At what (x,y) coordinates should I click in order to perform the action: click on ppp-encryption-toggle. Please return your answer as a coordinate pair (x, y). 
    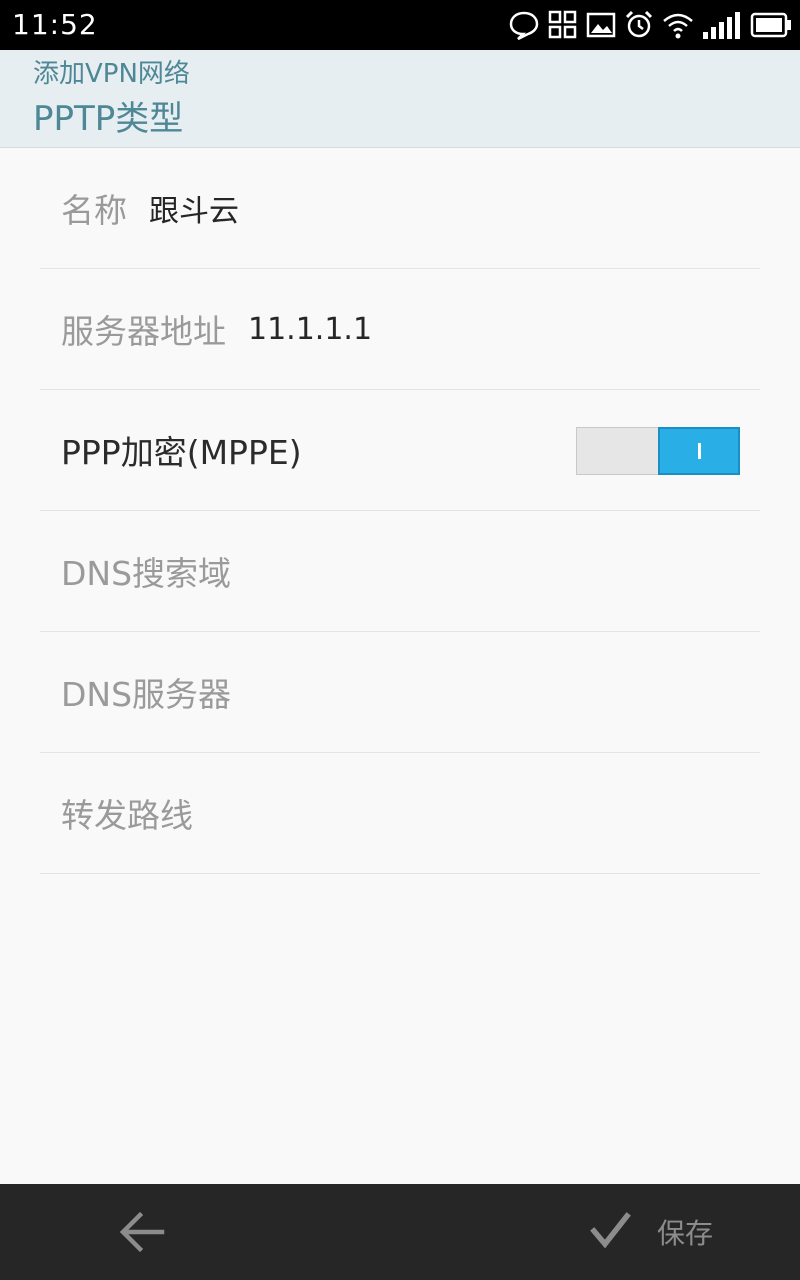
    Looking at the image, I should click on (658, 451).